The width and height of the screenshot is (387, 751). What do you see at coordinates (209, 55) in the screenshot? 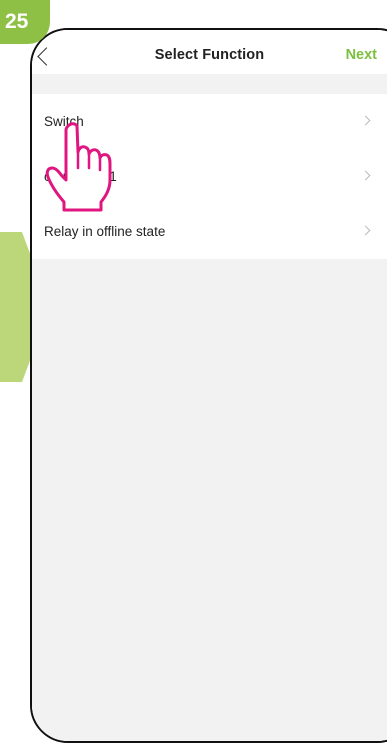
I see `page-title: Select Function` at bounding box center [209, 55].